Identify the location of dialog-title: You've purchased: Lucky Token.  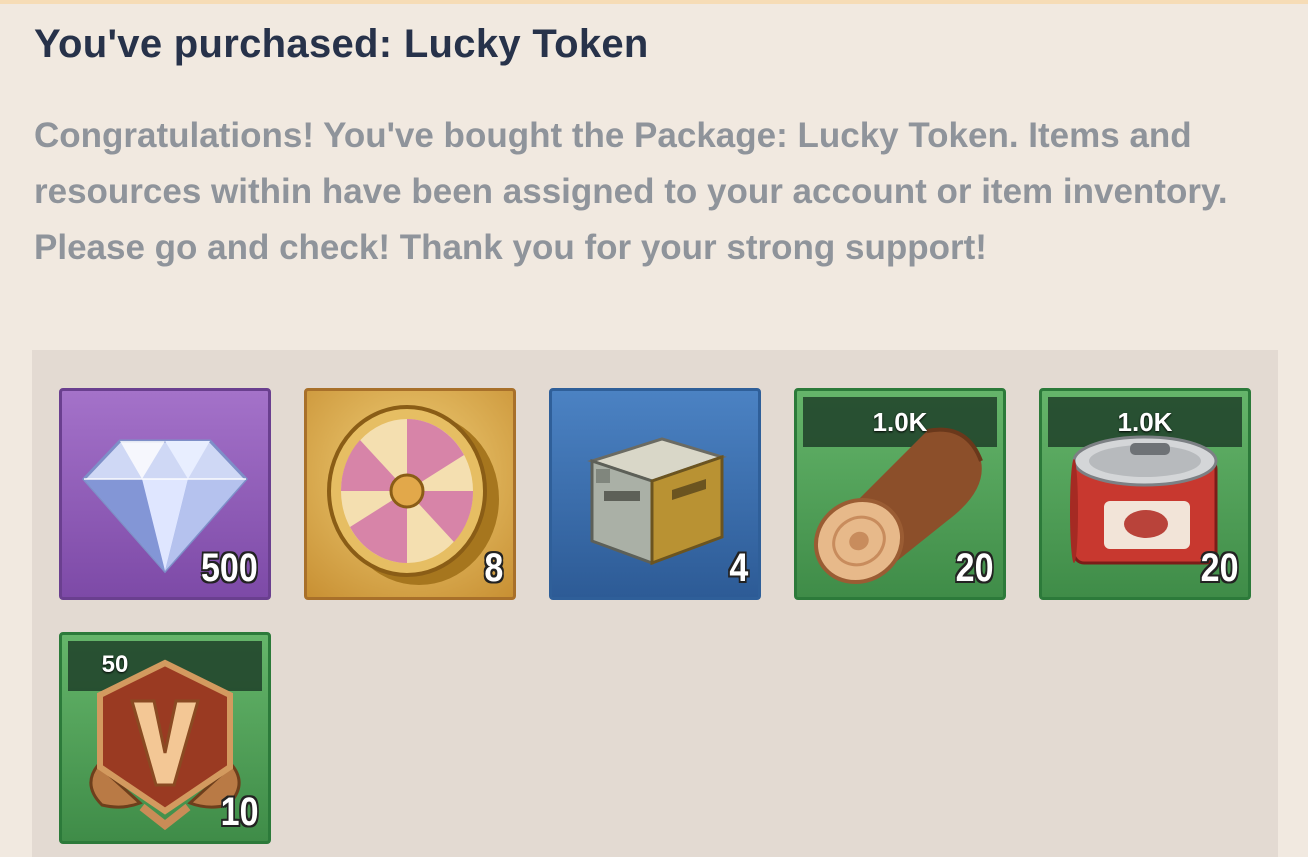
(341, 44).